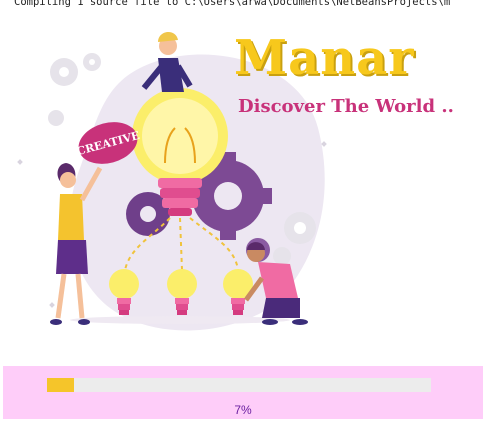 This screenshot has width=494, height=426. Describe the element at coordinates (324, 58) in the screenshot. I see `app-title: Manar` at that location.